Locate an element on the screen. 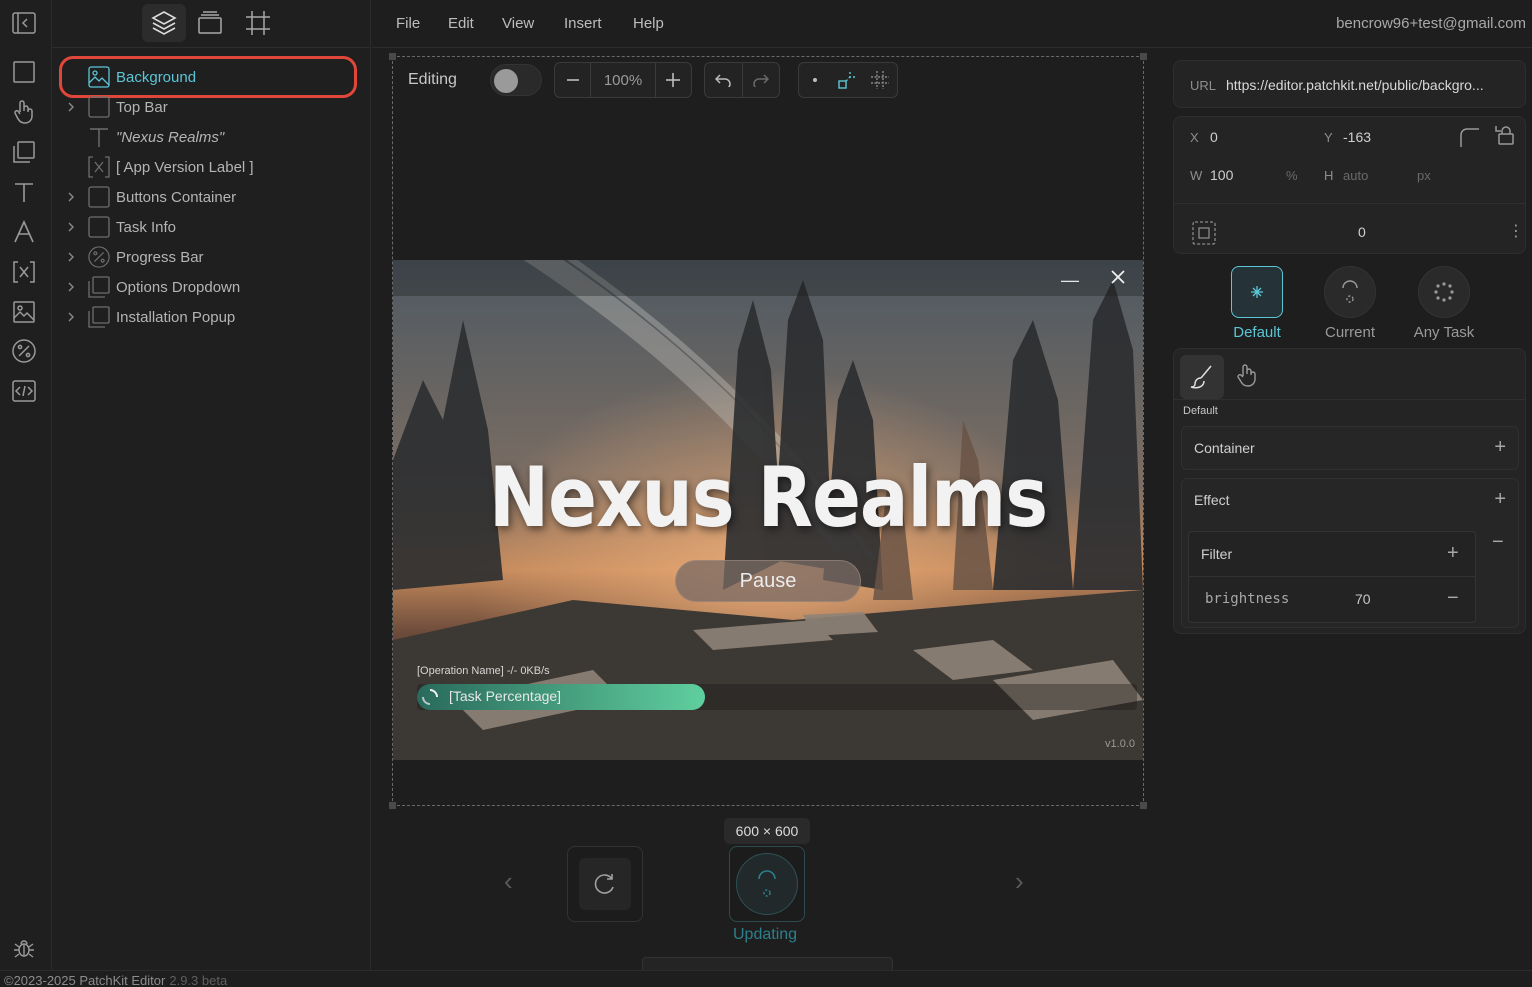 This screenshot has width=1532, height=987. menu-help: Help is located at coordinates (648, 23).